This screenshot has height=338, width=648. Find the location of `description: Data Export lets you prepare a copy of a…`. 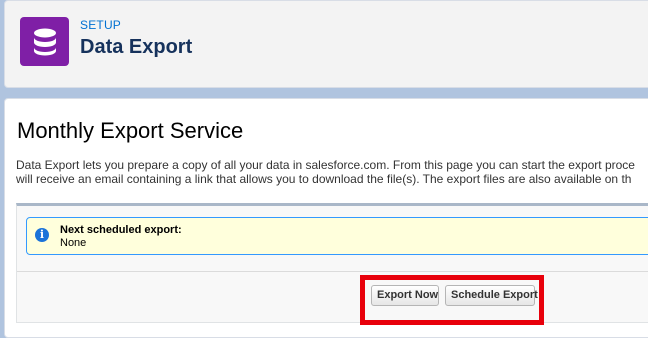

description: Data Export lets you prepare a copy of a… is located at coordinates (332, 172).